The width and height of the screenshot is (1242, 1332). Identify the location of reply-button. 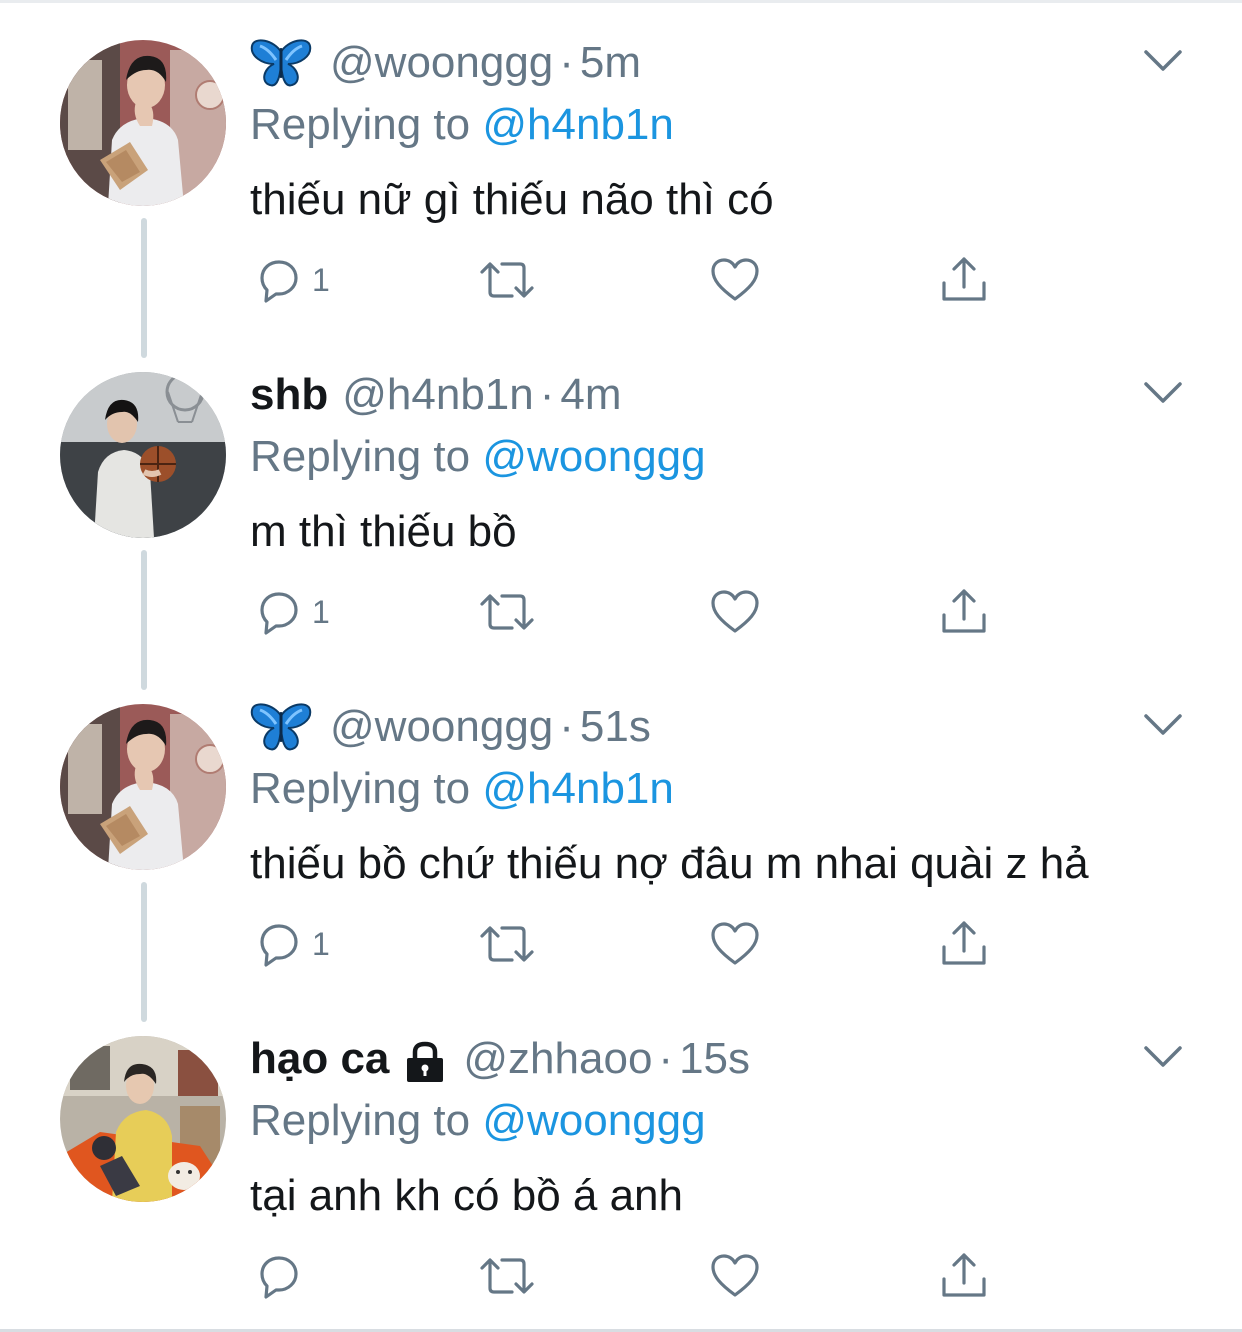
(283, 1276).